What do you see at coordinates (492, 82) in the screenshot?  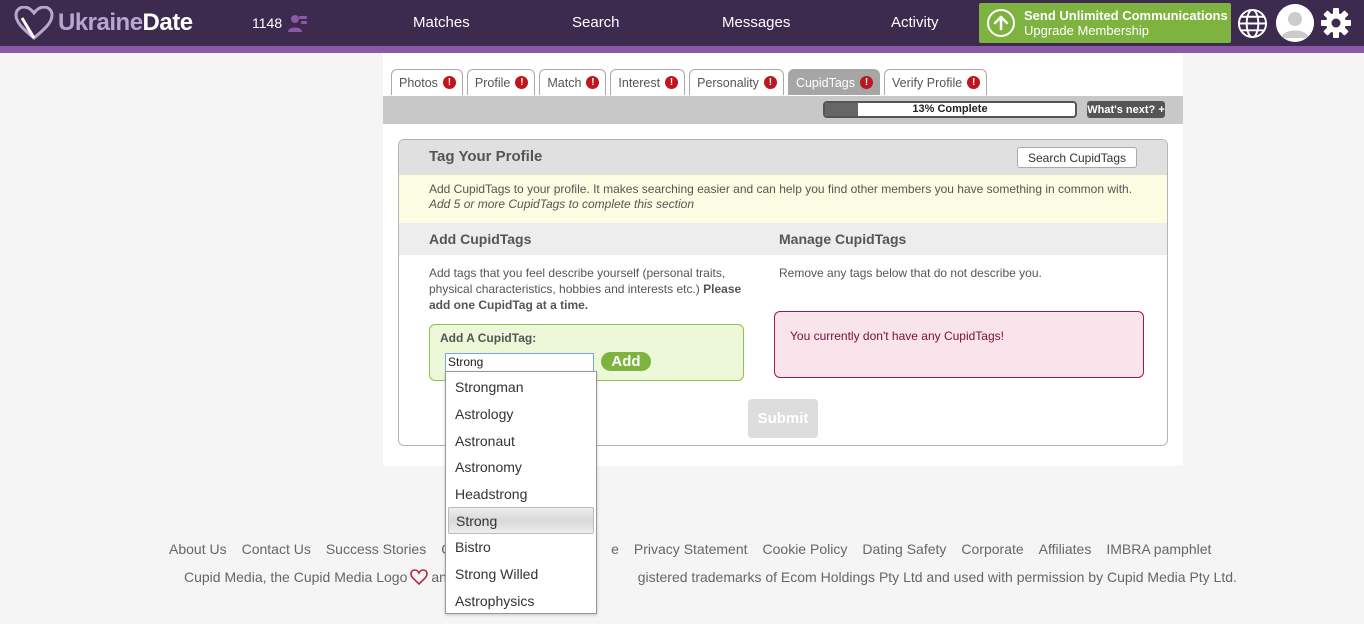 I see `tab-label: Profile` at bounding box center [492, 82].